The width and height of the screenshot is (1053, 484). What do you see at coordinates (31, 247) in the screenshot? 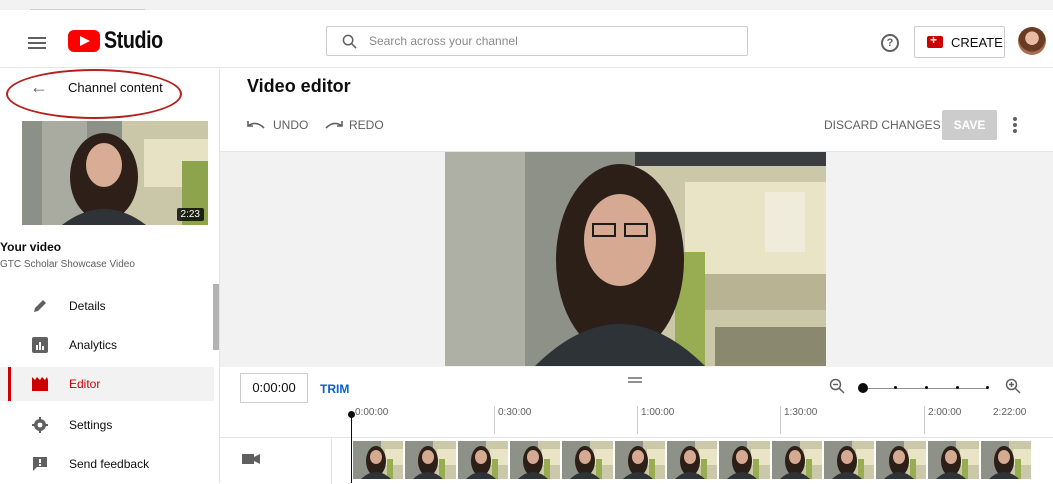
I see `your-video-label: Your video` at bounding box center [31, 247].